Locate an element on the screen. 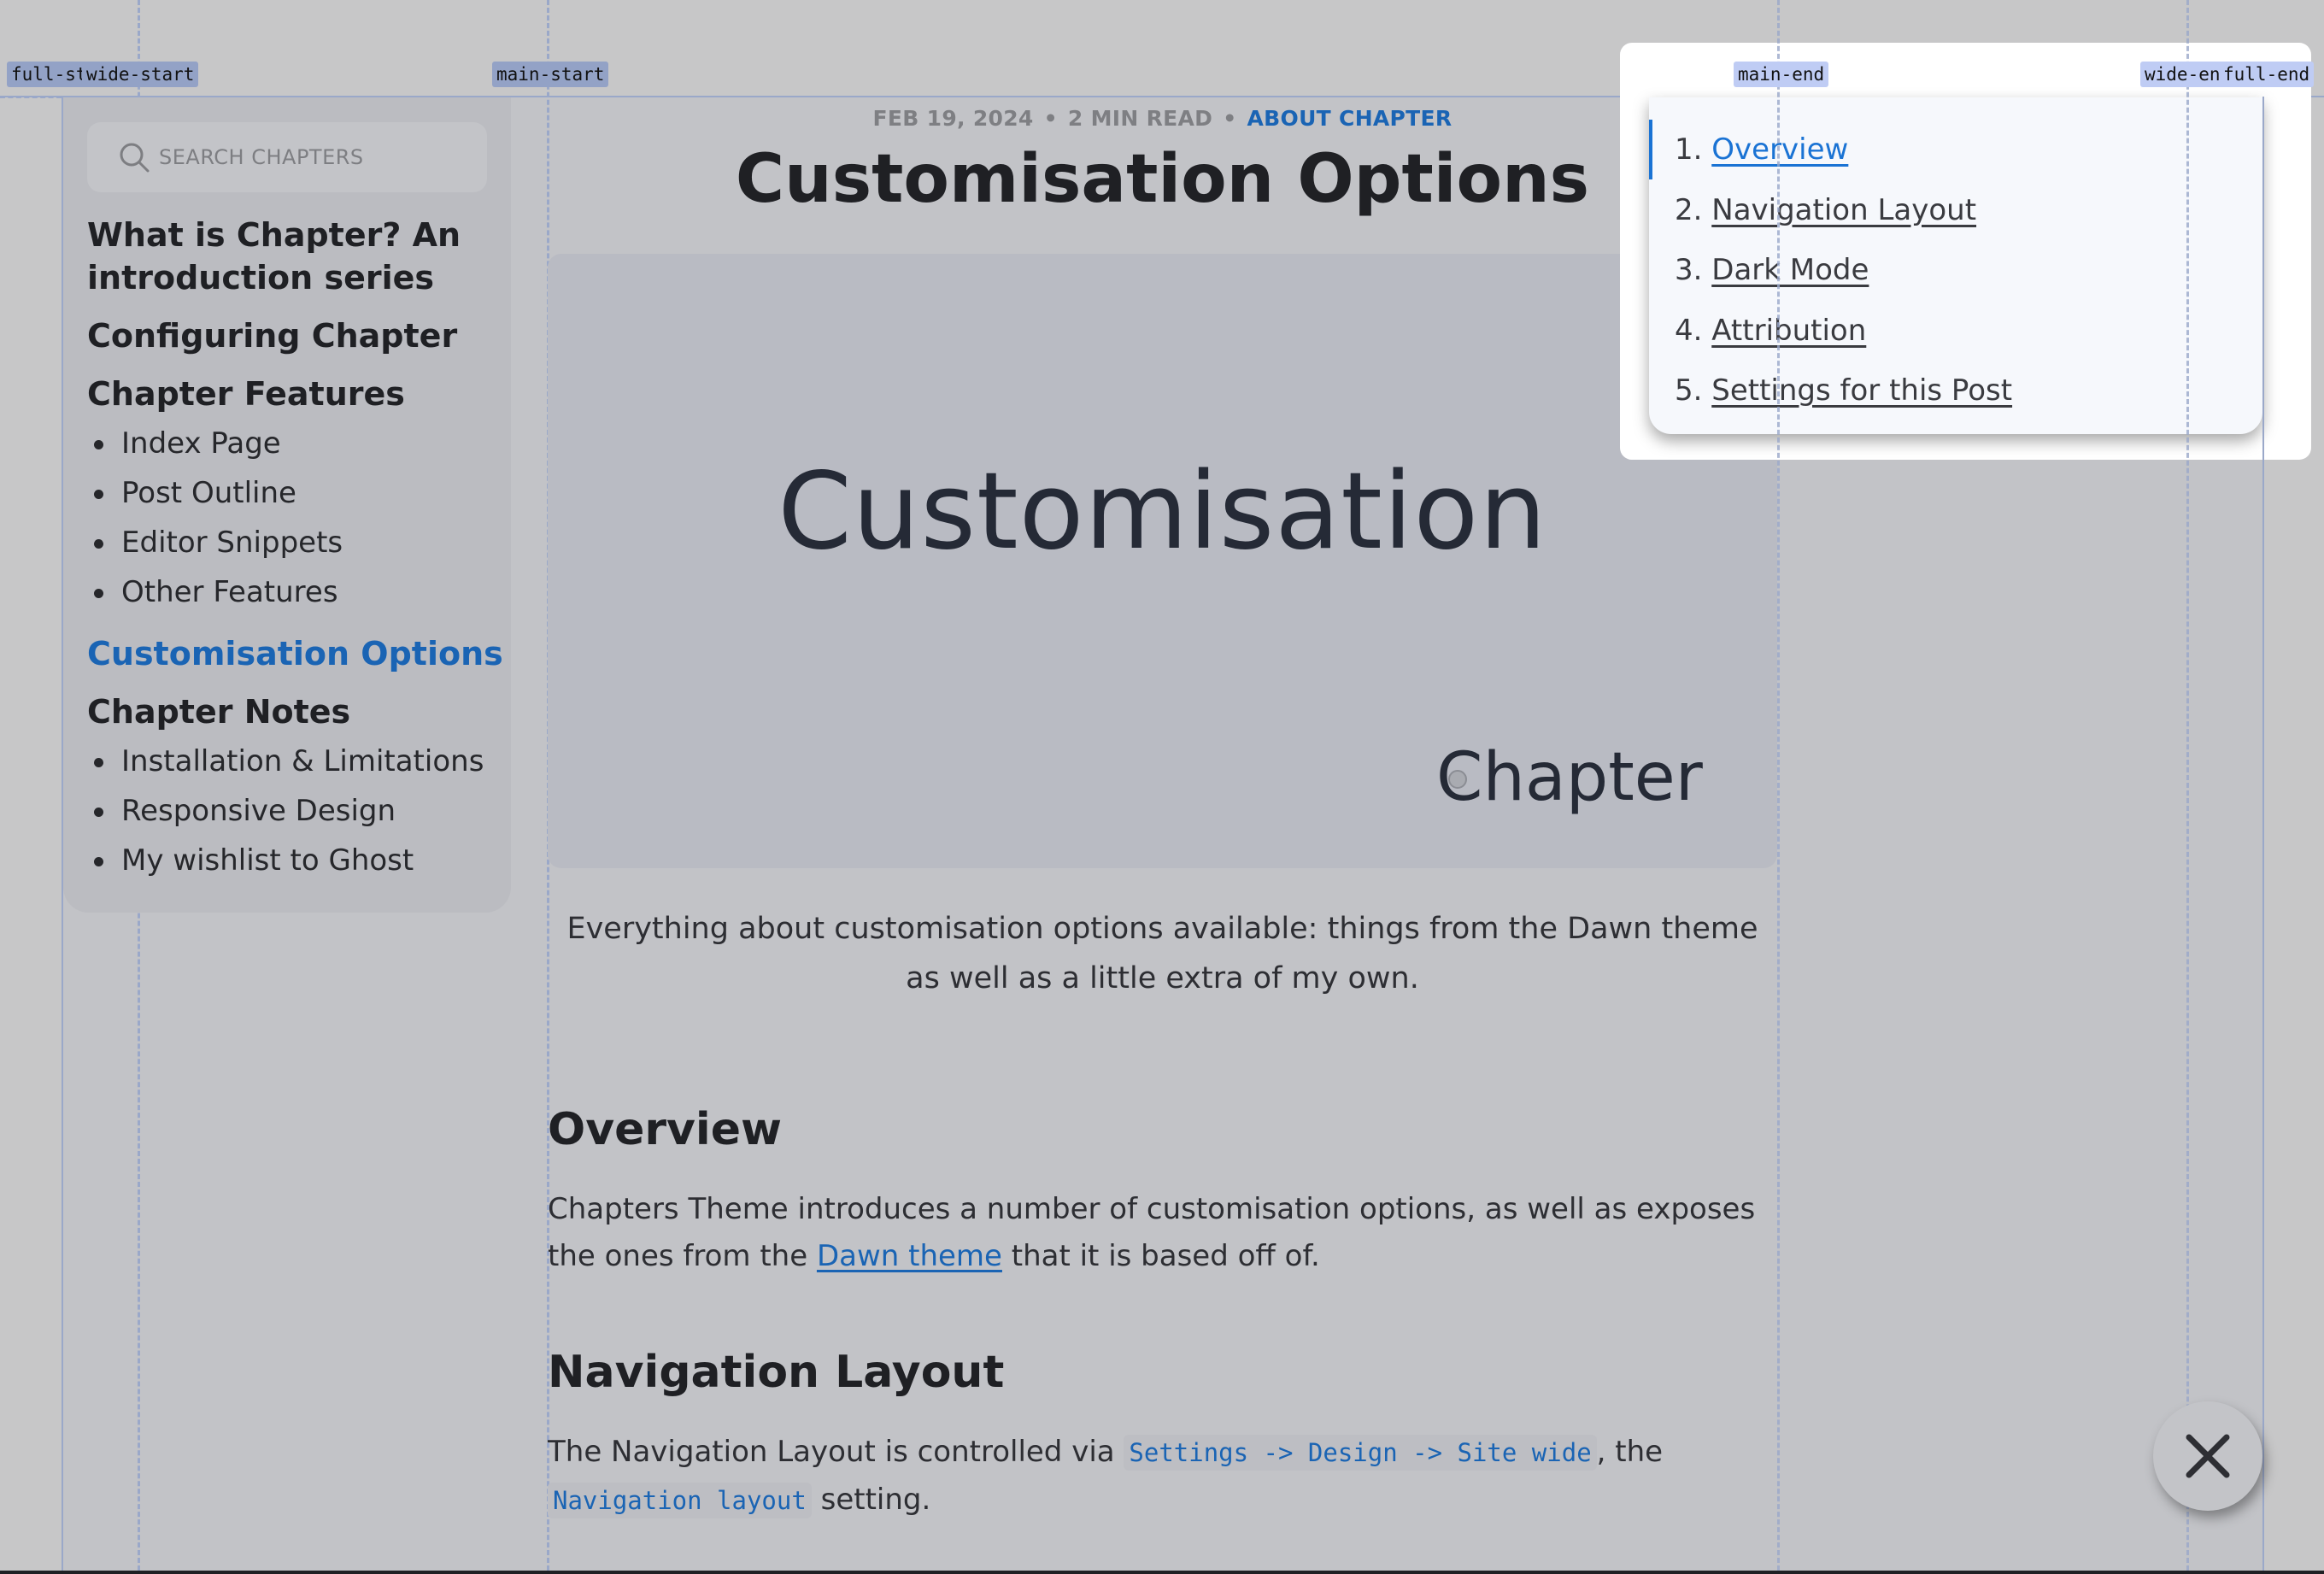  close-button is located at coordinates (2207, 1456).